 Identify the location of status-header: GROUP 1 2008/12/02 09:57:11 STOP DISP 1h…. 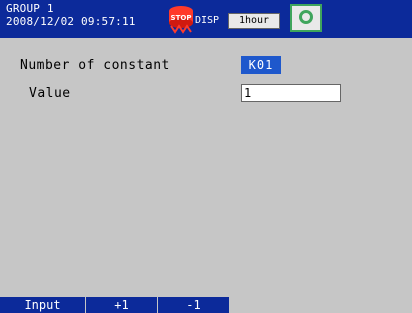
(206, 19).